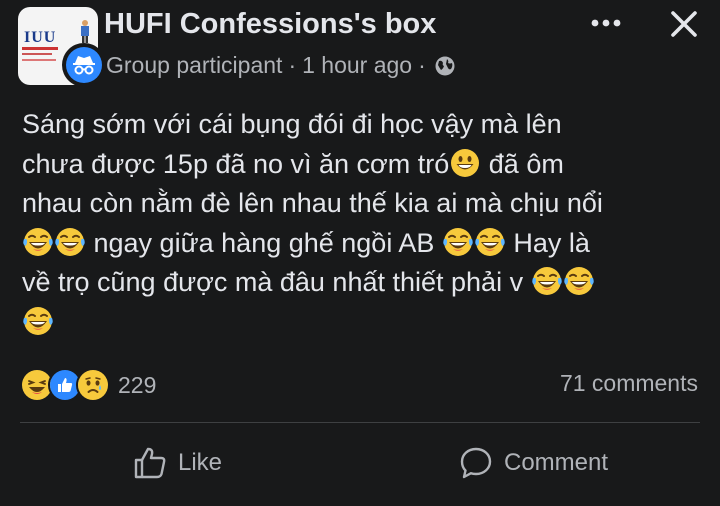  I want to click on group-avatar: IUU, so click(62, 47).